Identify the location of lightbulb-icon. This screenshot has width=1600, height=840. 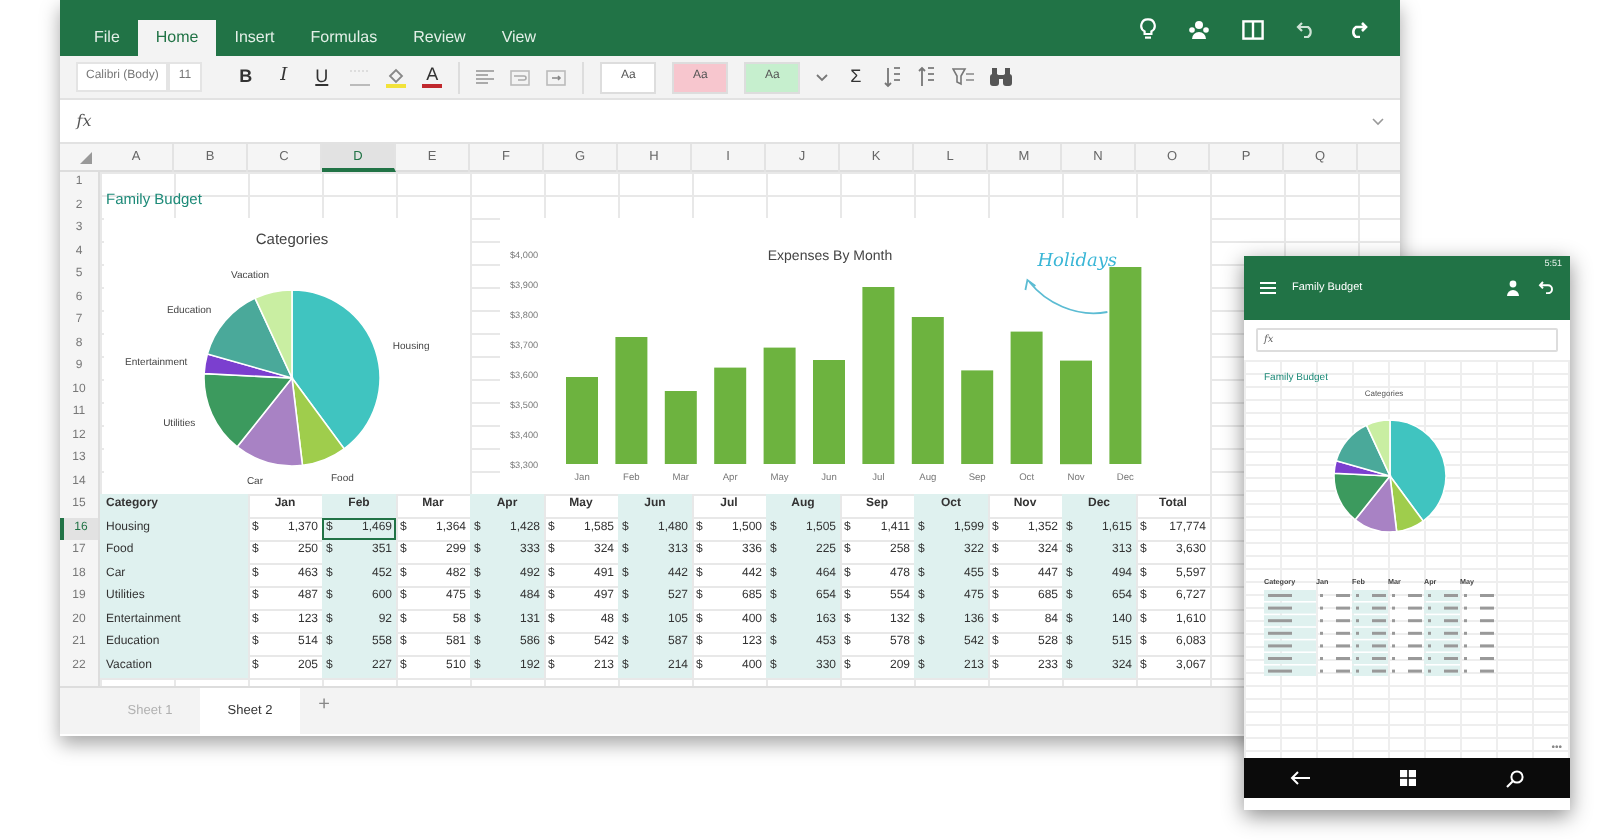
(1148, 29).